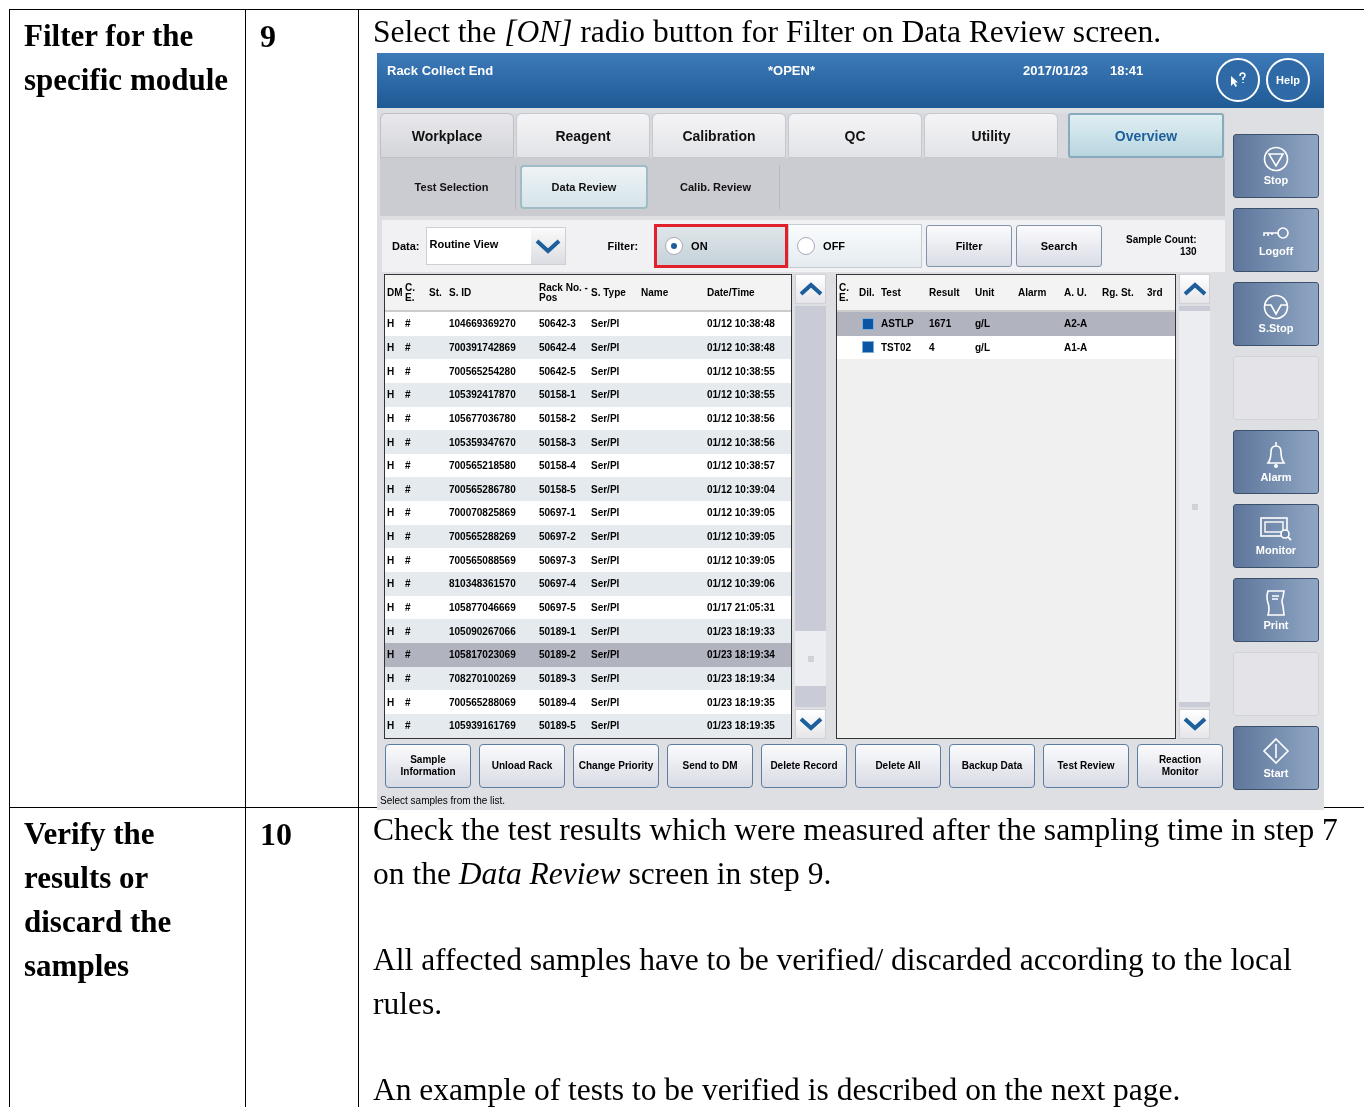 The height and width of the screenshot is (1107, 1364). What do you see at coordinates (482, 466) in the screenshot?
I see `table-cell-text: 700565218580` at bounding box center [482, 466].